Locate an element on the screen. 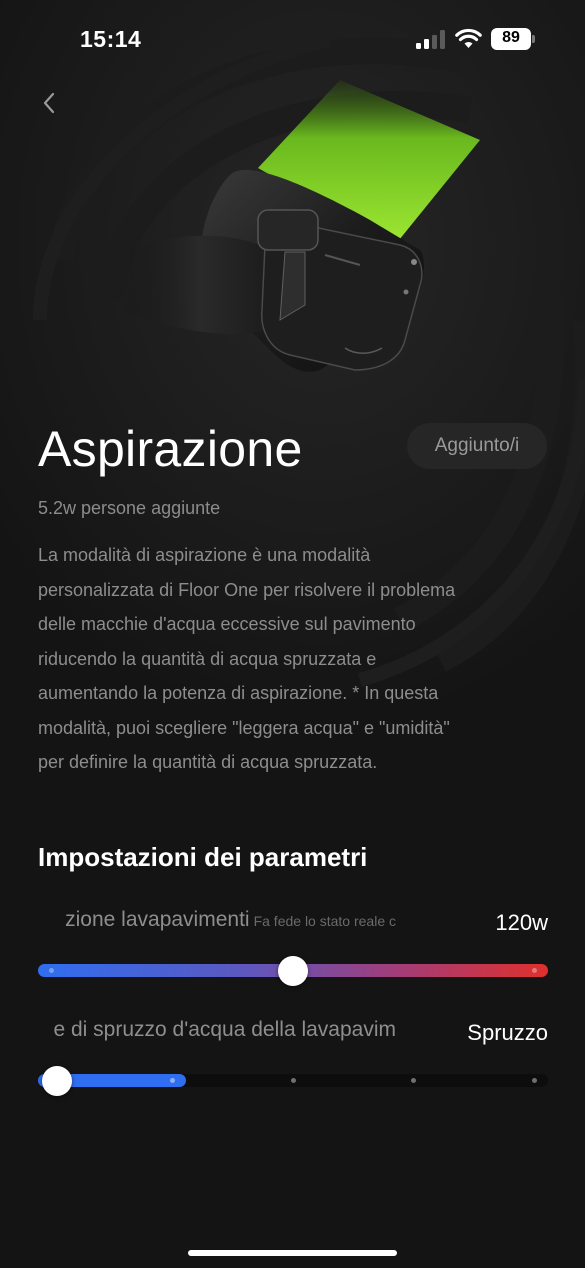 This screenshot has height=1268, width=585. spray-label-container: e di spruzzo d'acqua della lavapavim is located at coordinates (217, 1038).